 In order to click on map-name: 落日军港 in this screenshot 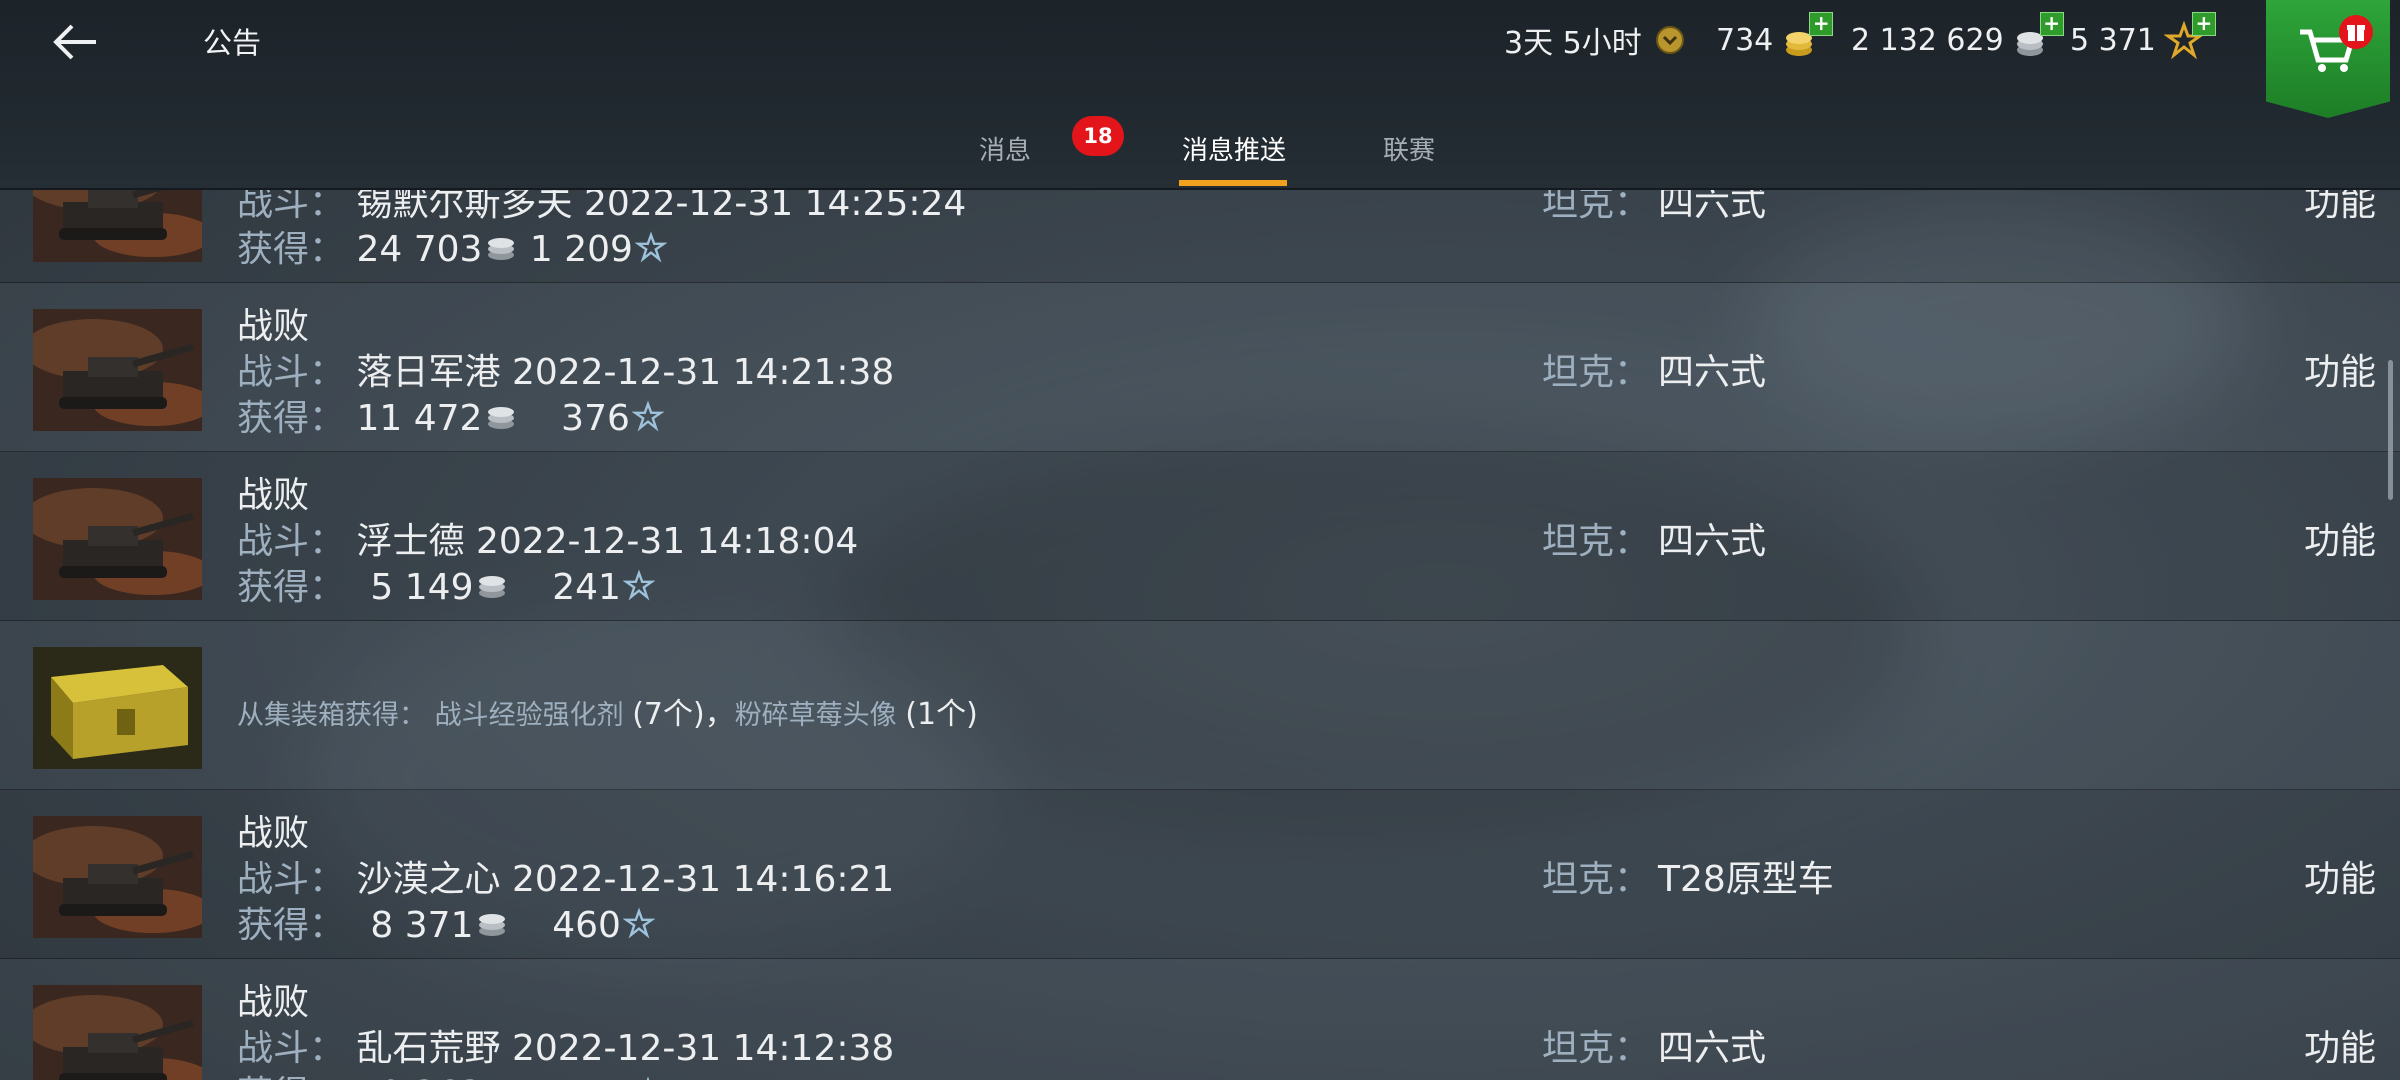, I will do `click(428, 372)`.